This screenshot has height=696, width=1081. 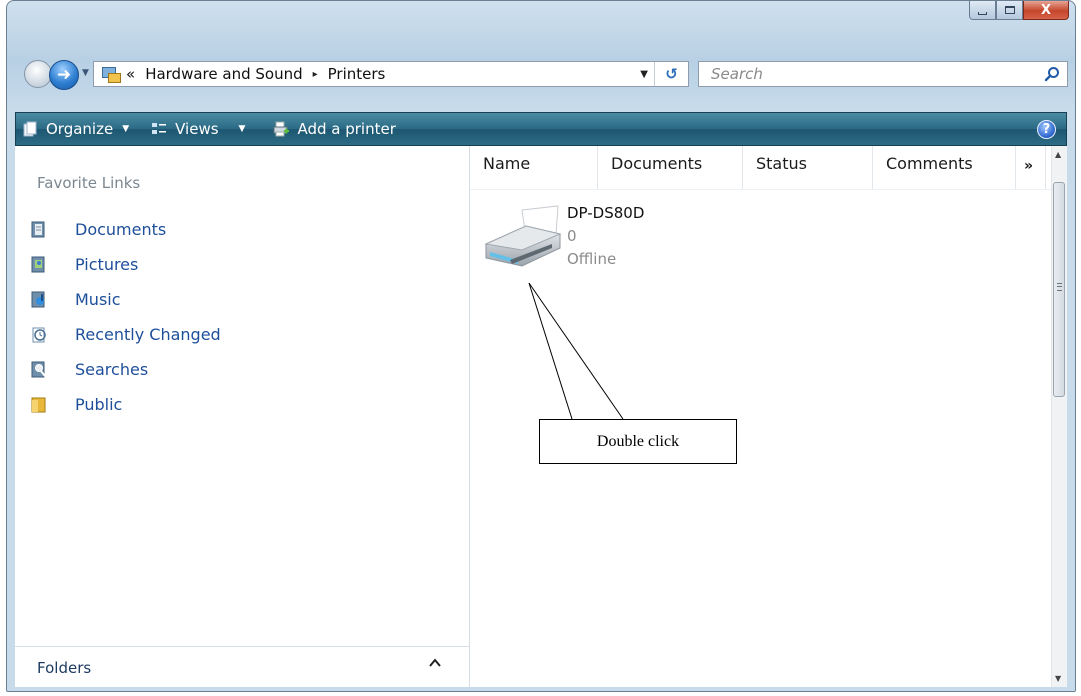 I want to click on add-printer-icon, so click(x=281, y=129).